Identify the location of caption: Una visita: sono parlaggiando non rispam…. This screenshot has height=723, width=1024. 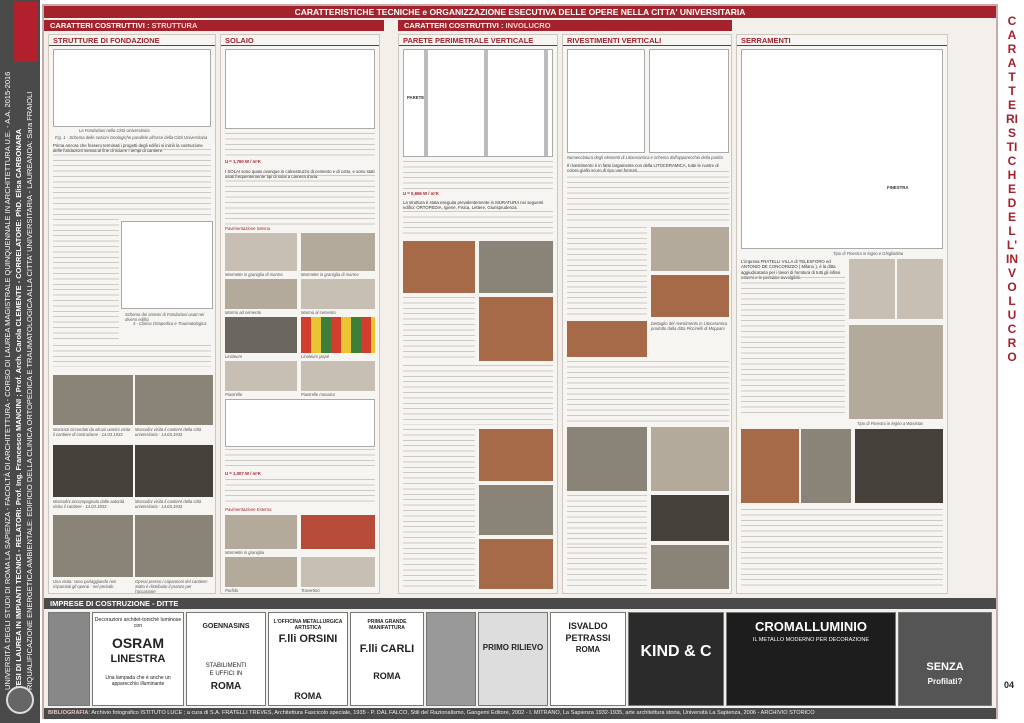
(85, 584).